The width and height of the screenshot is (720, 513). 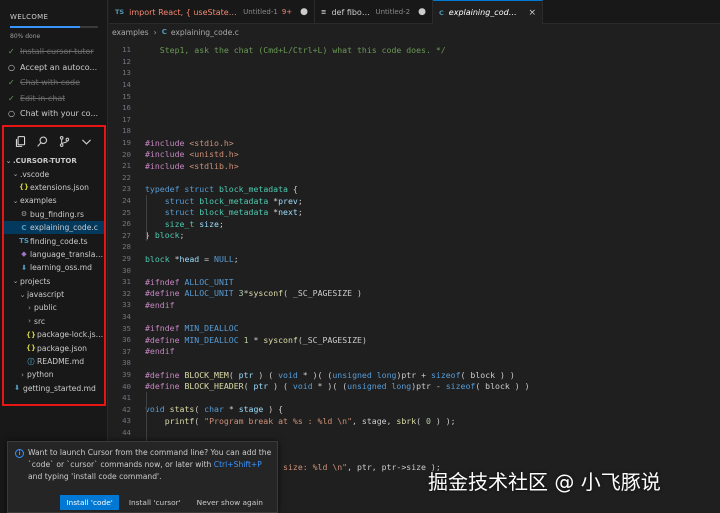 I want to click on breadcrumb-folder: examples, so click(x=130, y=32).